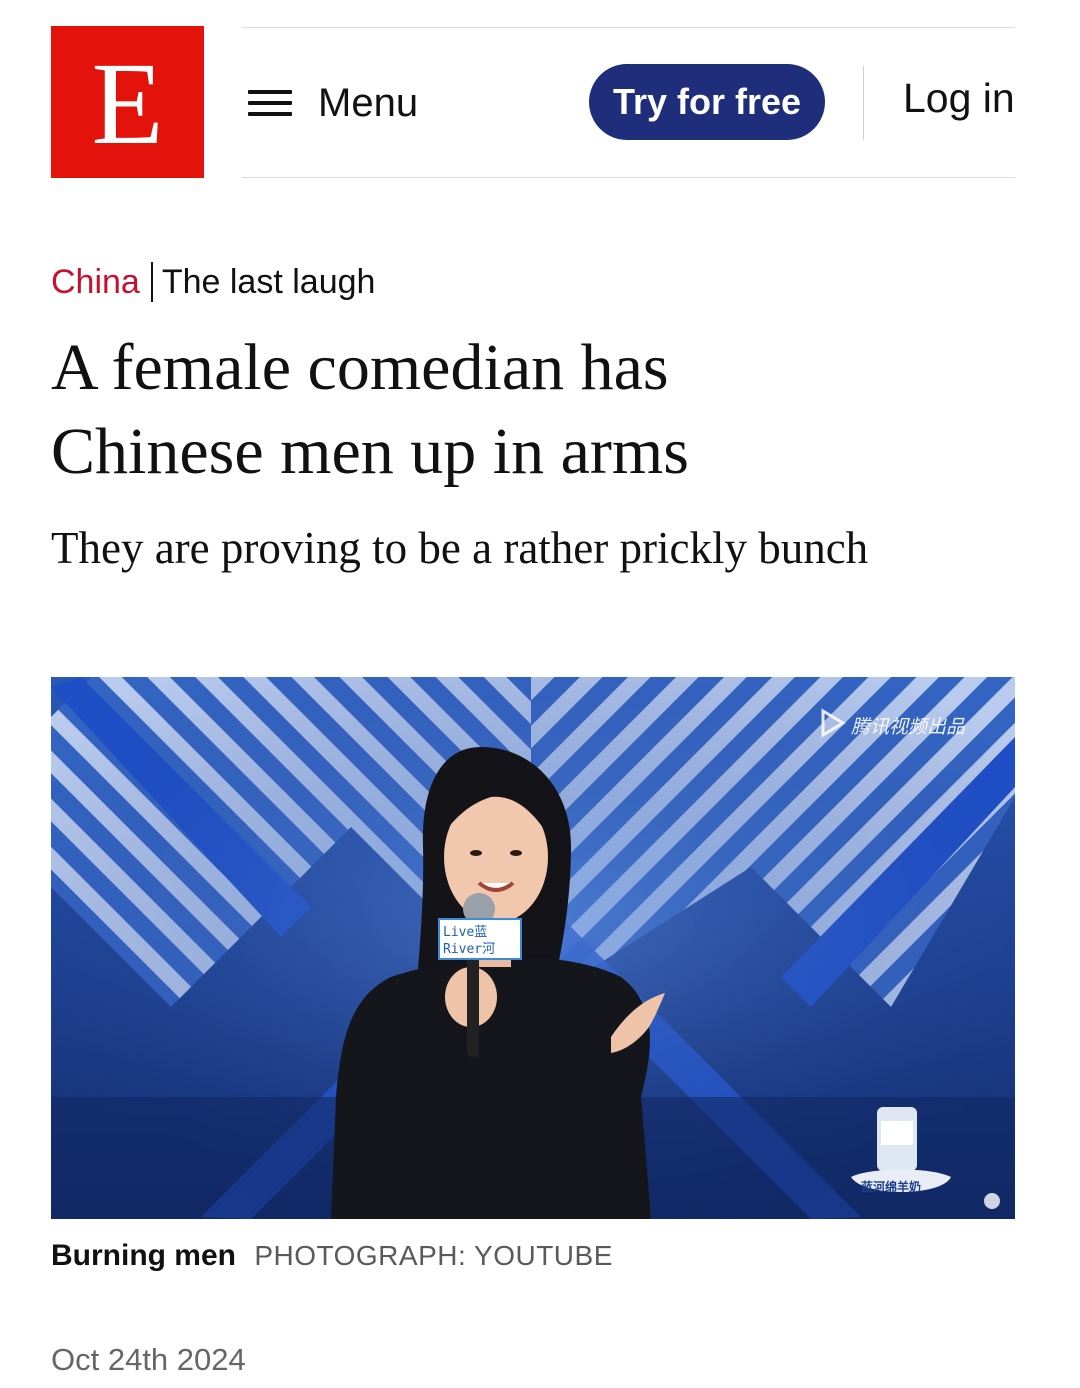 Image resolution: width=1080 pixels, height=1388 pixels. I want to click on menu-label: Menu, so click(368, 102).